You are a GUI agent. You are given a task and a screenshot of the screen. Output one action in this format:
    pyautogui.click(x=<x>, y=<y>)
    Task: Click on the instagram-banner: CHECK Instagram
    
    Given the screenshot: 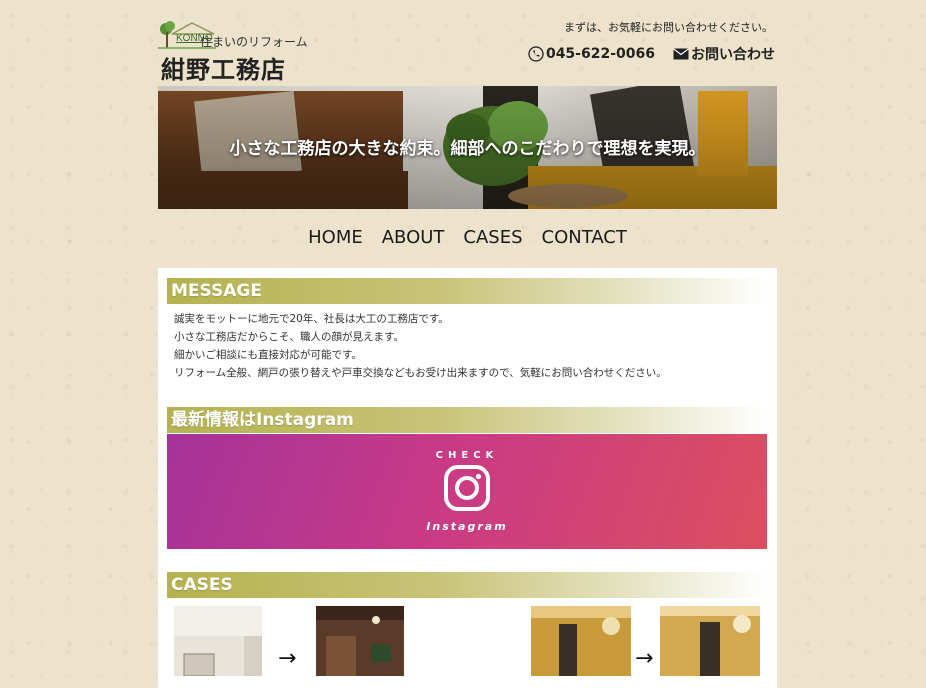 What is the action you would take?
    pyautogui.click(x=467, y=491)
    